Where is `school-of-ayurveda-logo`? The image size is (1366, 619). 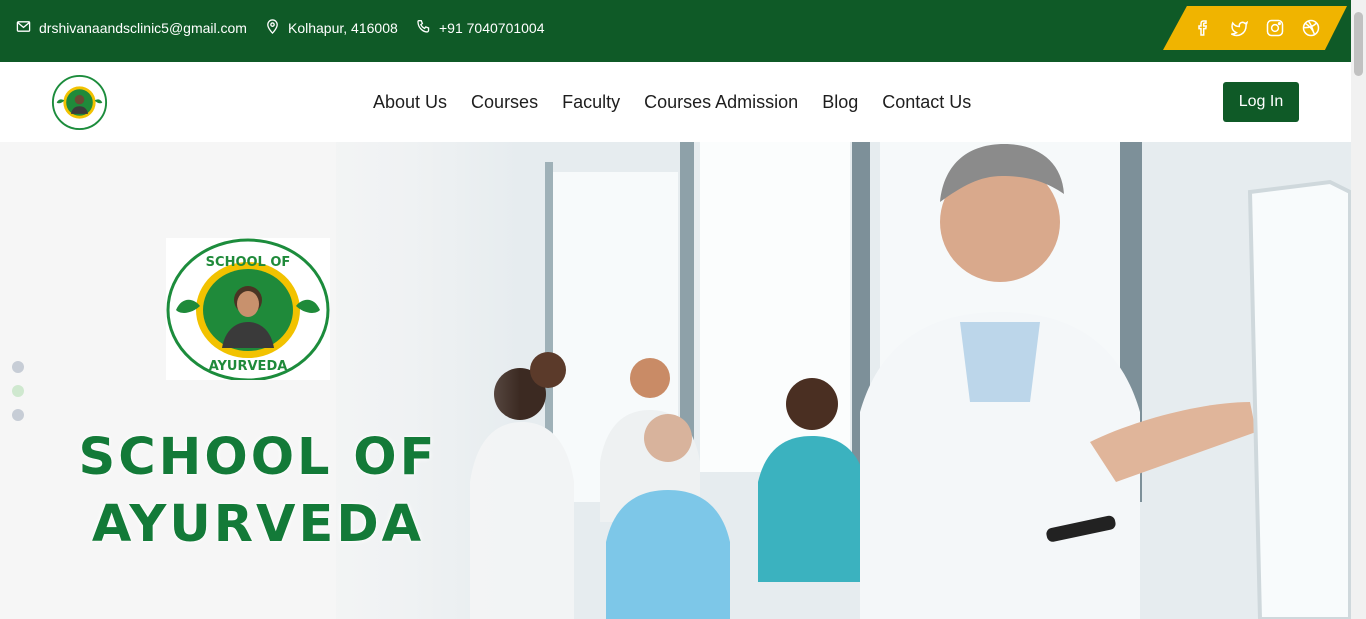 school-of-ayurveda-logo is located at coordinates (79, 102).